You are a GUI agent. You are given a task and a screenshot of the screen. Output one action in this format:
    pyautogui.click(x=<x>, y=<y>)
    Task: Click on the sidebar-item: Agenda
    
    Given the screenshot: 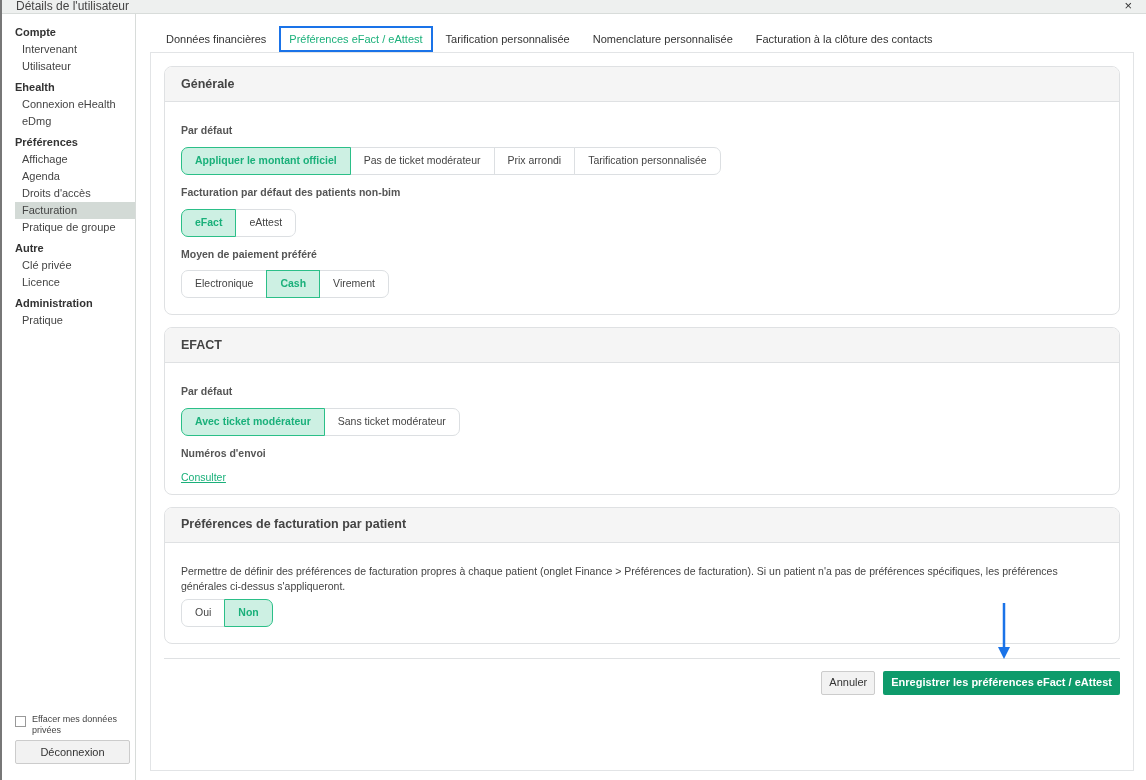 What is the action you would take?
    pyautogui.click(x=75, y=176)
    